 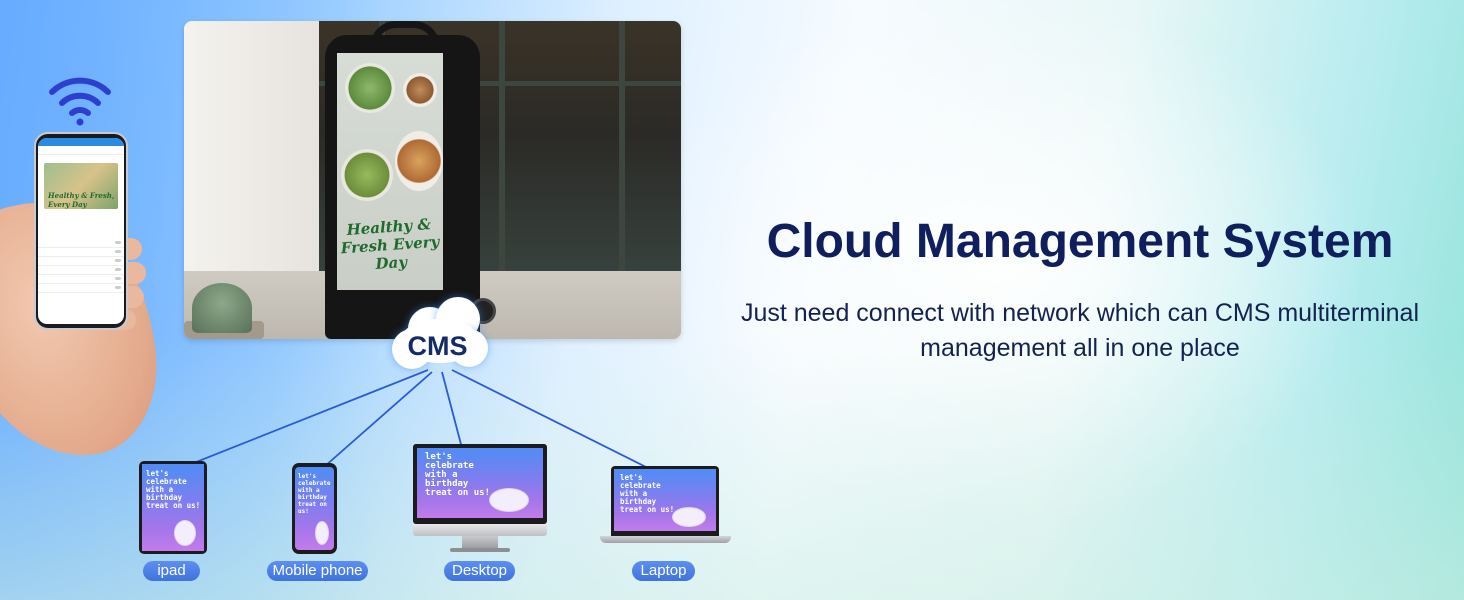 I want to click on cms-label: CMS, so click(x=437, y=346).